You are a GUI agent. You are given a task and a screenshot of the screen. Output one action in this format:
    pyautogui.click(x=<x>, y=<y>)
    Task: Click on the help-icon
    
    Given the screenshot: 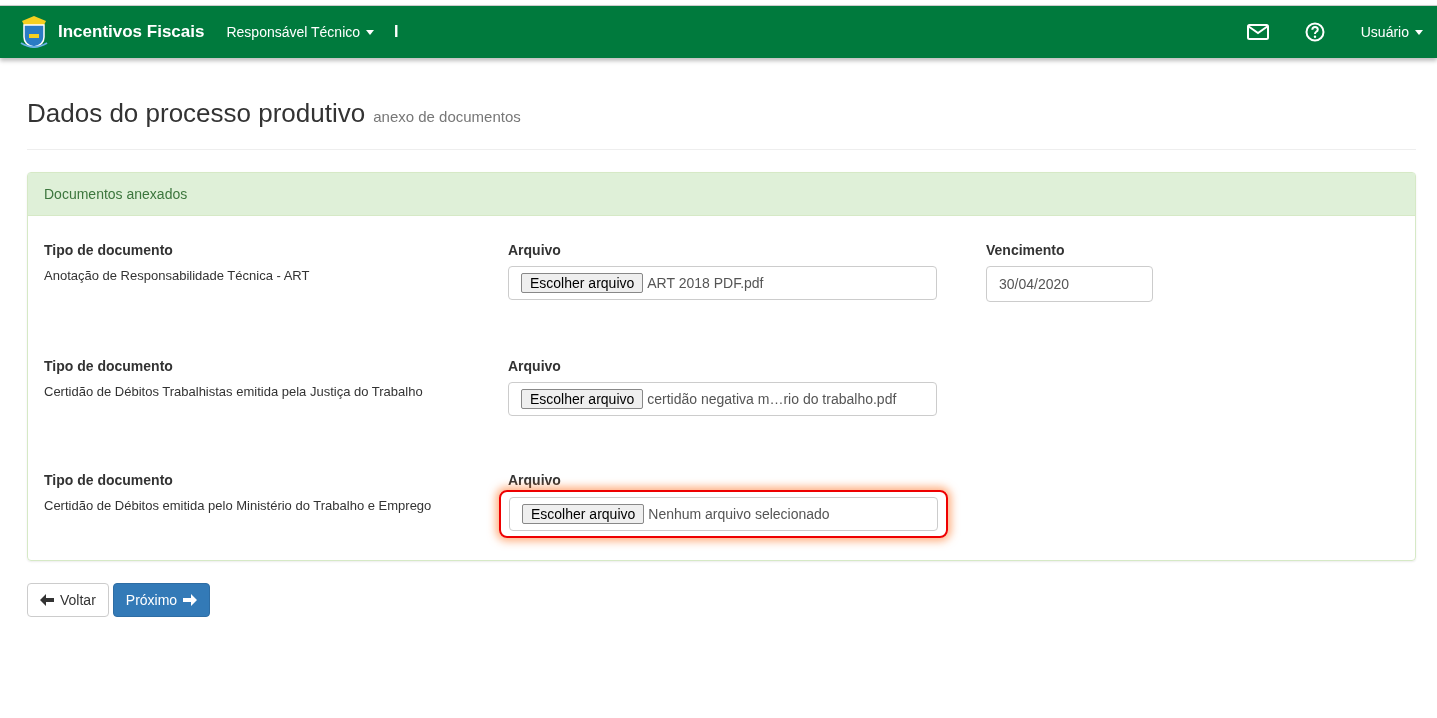 What is the action you would take?
    pyautogui.click(x=1314, y=32)
    